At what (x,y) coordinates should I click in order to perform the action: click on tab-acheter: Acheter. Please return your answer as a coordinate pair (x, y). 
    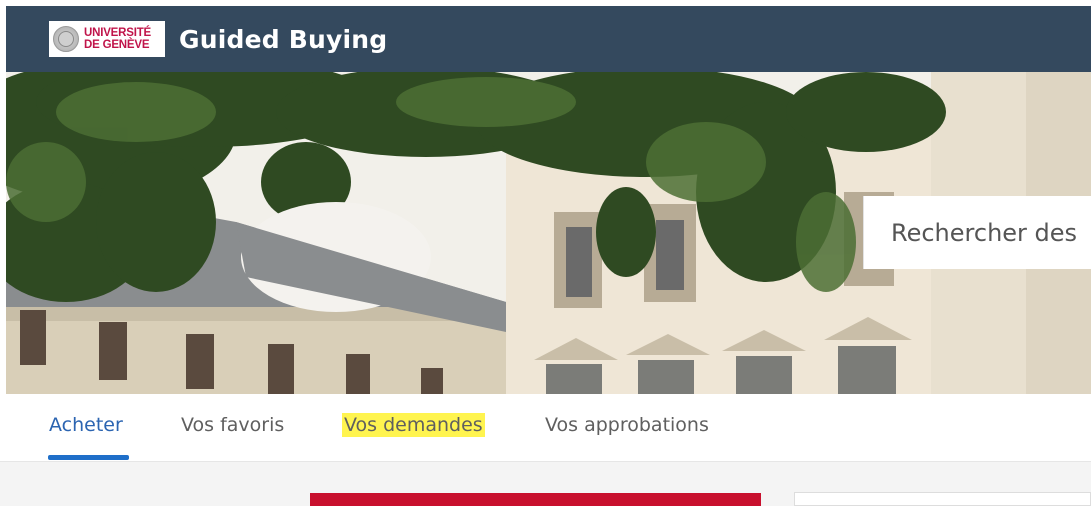
    Looking at the image, I should click on (86, 425).